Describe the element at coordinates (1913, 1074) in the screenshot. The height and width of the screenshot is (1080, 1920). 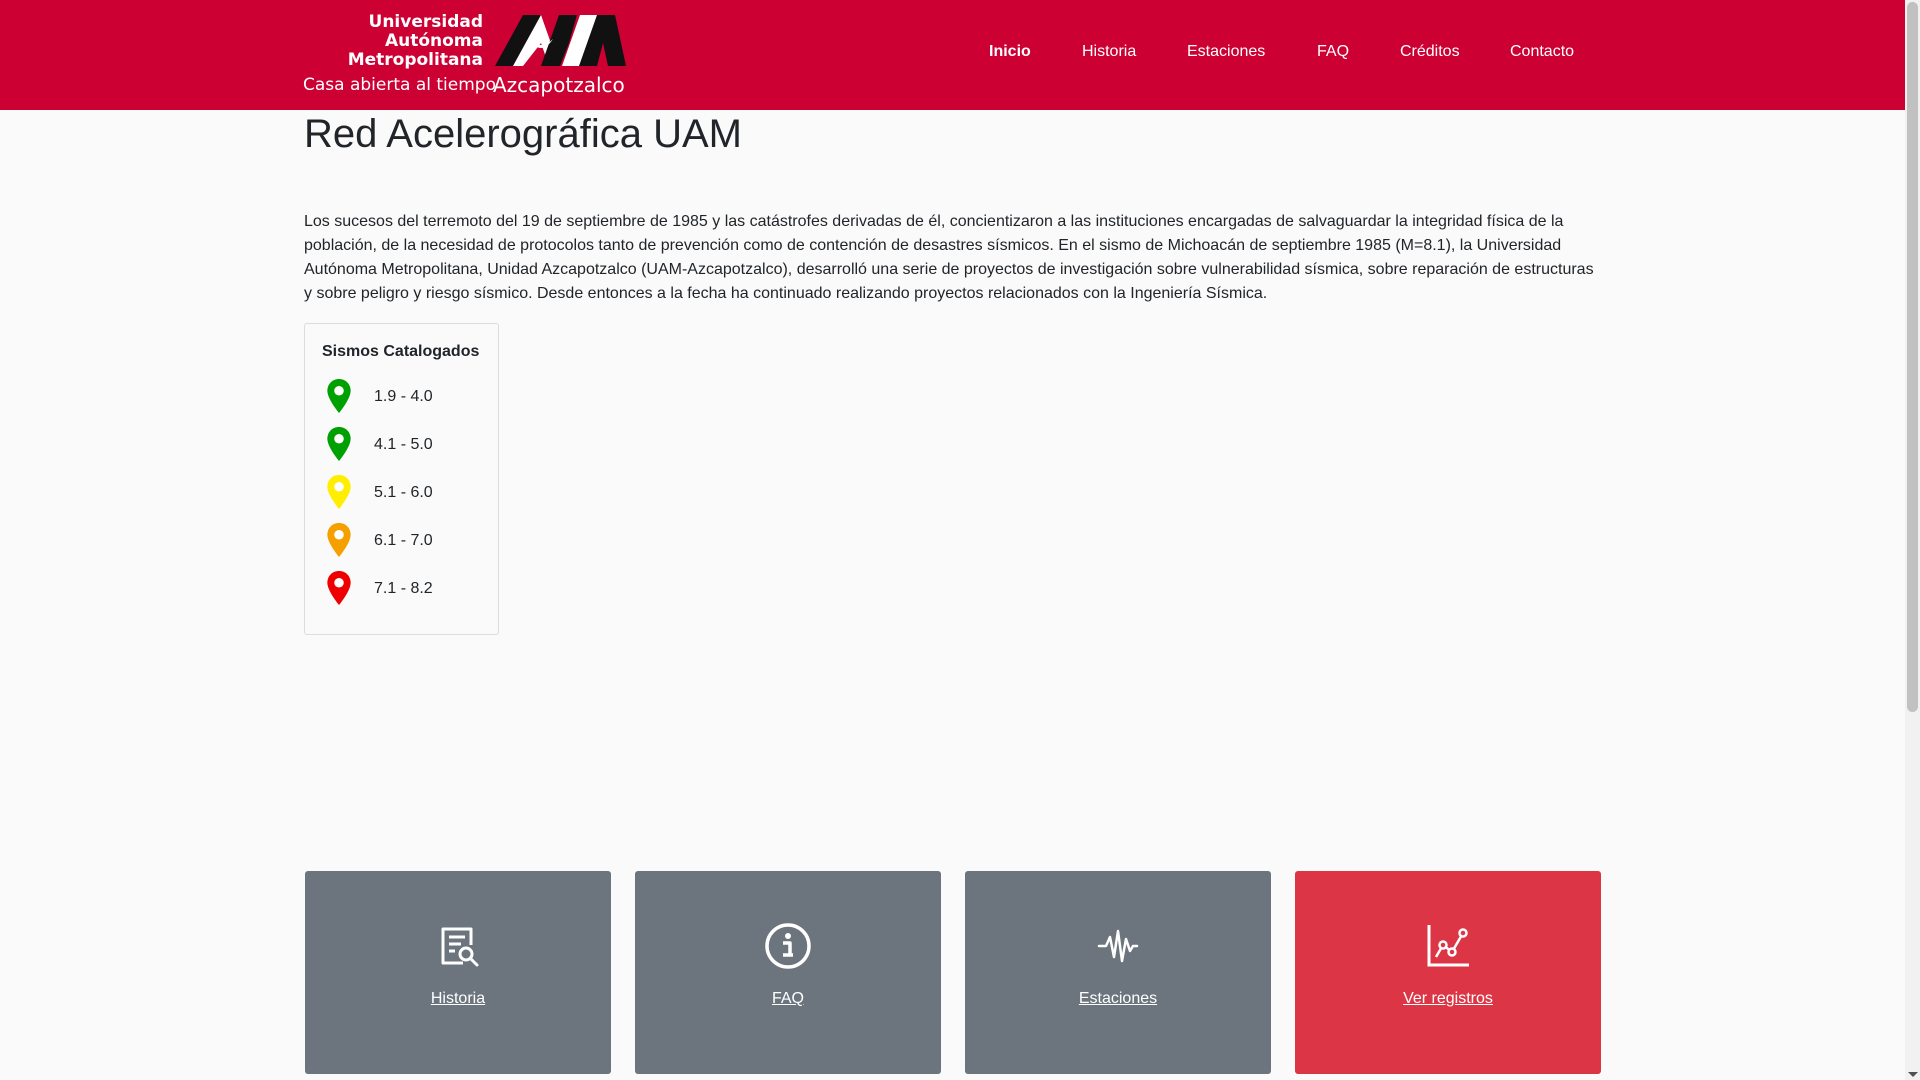
I see `scroll-down-arrow-icon` at that location.